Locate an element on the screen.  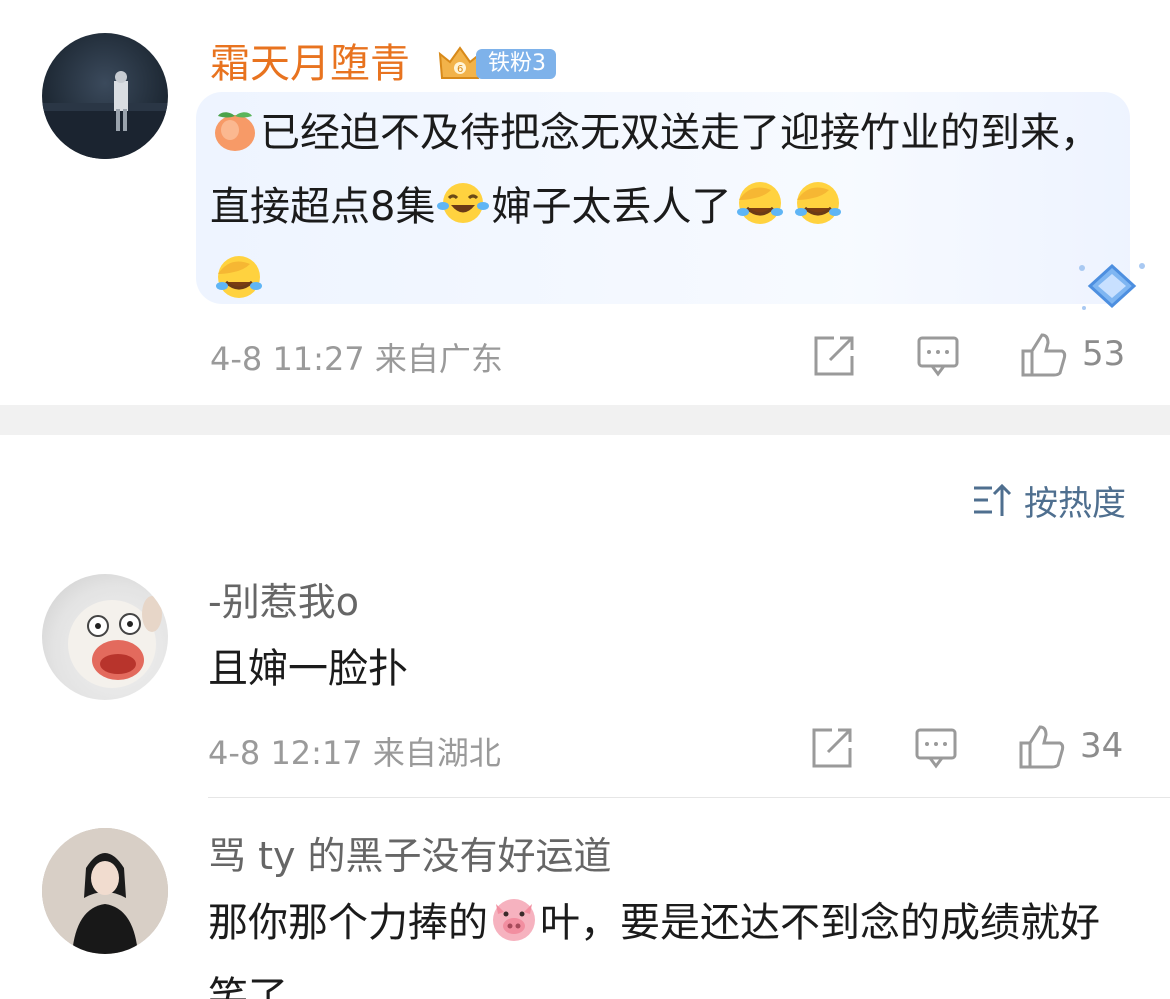
like-button: 53 is located at coordinates (1073, 354).